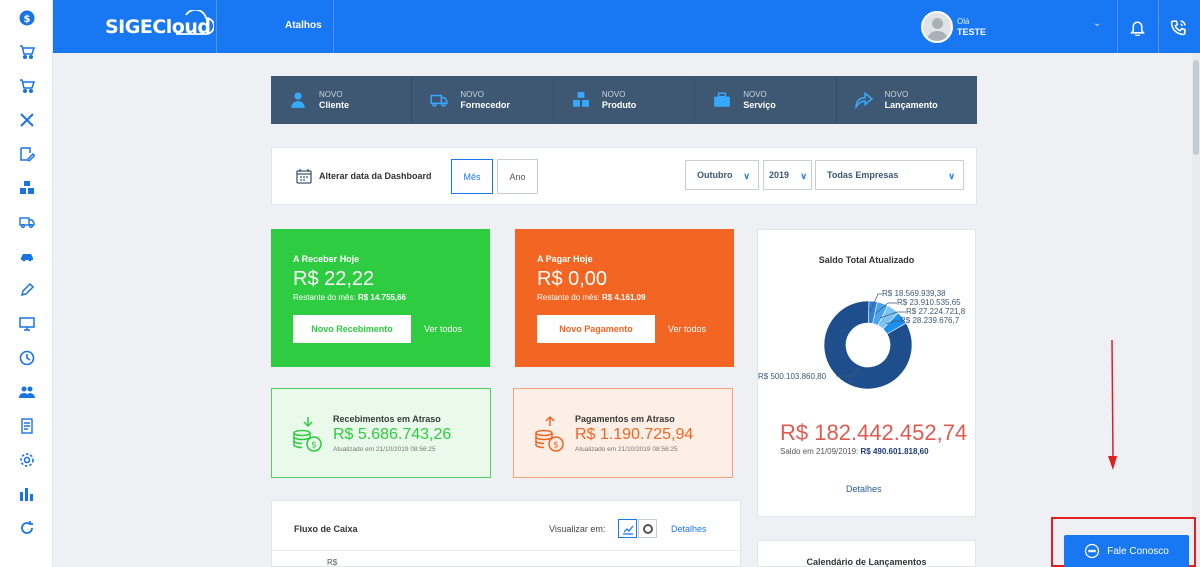  What do you see at coordinates (485, 105) in the screenshot?
I see `quick-label: Fornecedor` at bounding box center [485, 105].